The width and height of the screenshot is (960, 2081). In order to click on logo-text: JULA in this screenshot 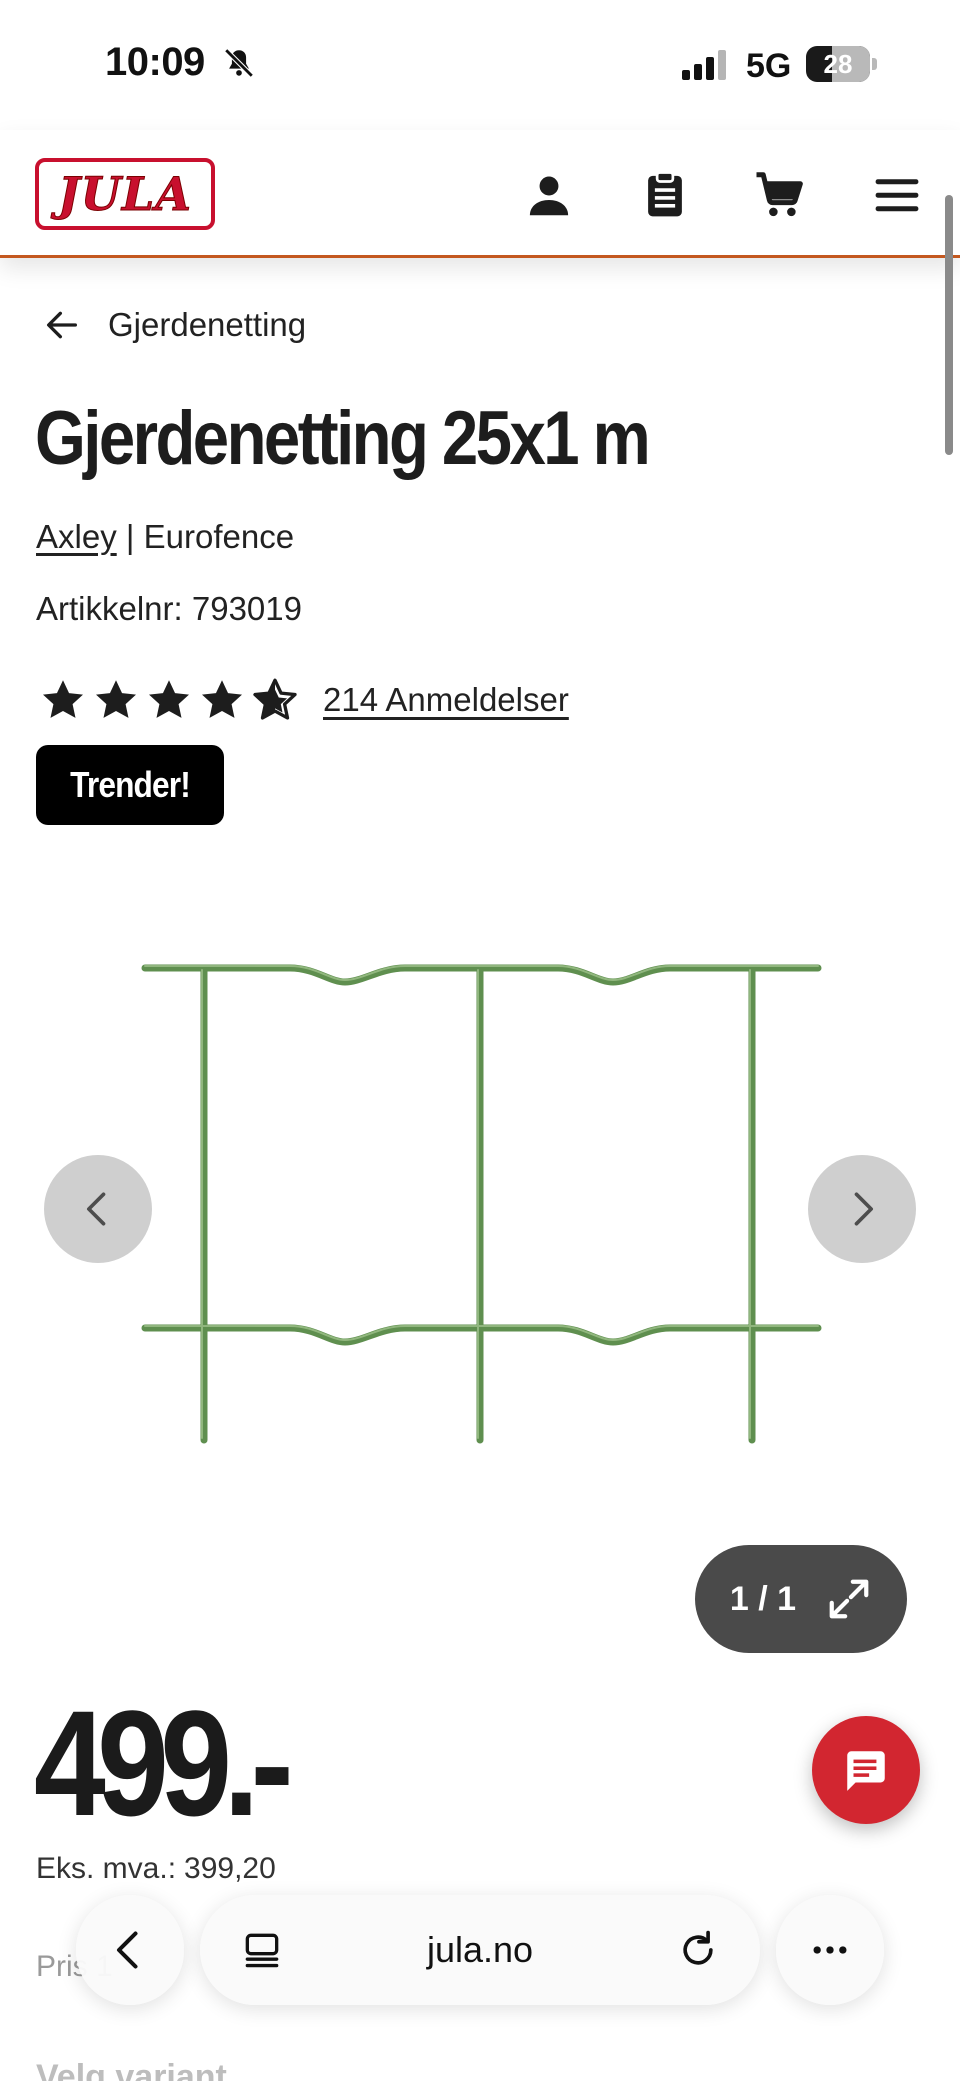, I will do `click(125, 194)`.